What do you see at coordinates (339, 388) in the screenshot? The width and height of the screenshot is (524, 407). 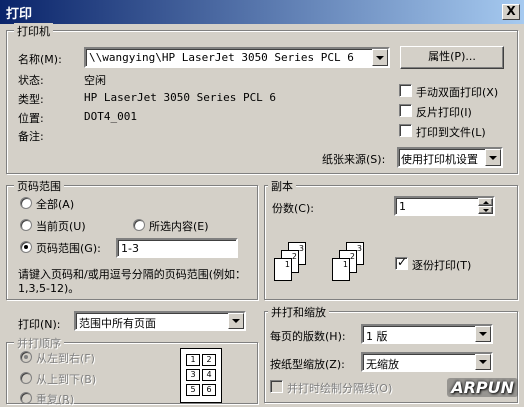 I see `draw-borders-label: 并打时绘制分隔线(O)` at bounding box center [339, 388].